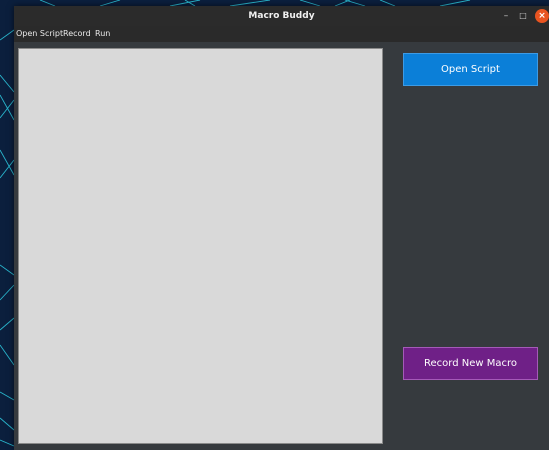 Image resolution: width=549 pixels, height=450 pixels. Describe the element at coordinates (77, 34) in the screenshot. I see `menu-item-record: Record` at that location.